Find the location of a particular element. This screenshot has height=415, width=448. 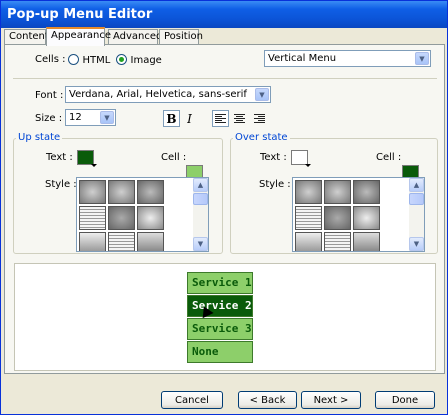

align-right-icon is located at coordinates (258, 118).